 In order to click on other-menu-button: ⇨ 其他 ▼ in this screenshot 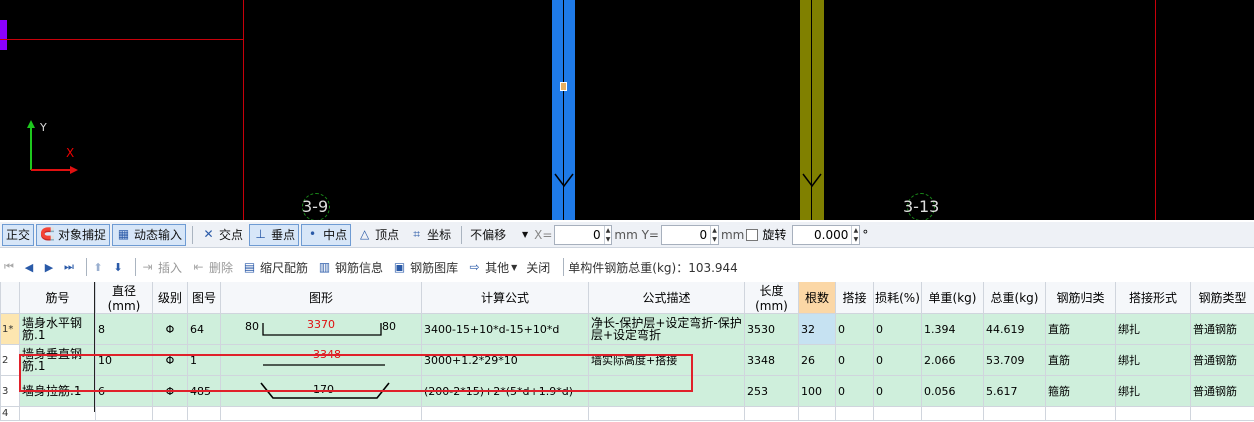, I will do `click(492, 267)`.